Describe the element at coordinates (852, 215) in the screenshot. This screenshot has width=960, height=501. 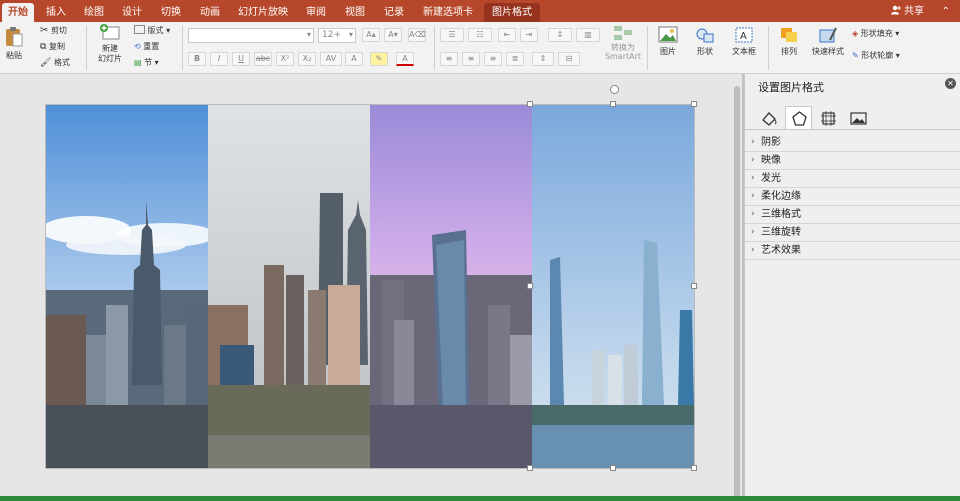
I see `section-3d-format: › 三维格式` at that location.